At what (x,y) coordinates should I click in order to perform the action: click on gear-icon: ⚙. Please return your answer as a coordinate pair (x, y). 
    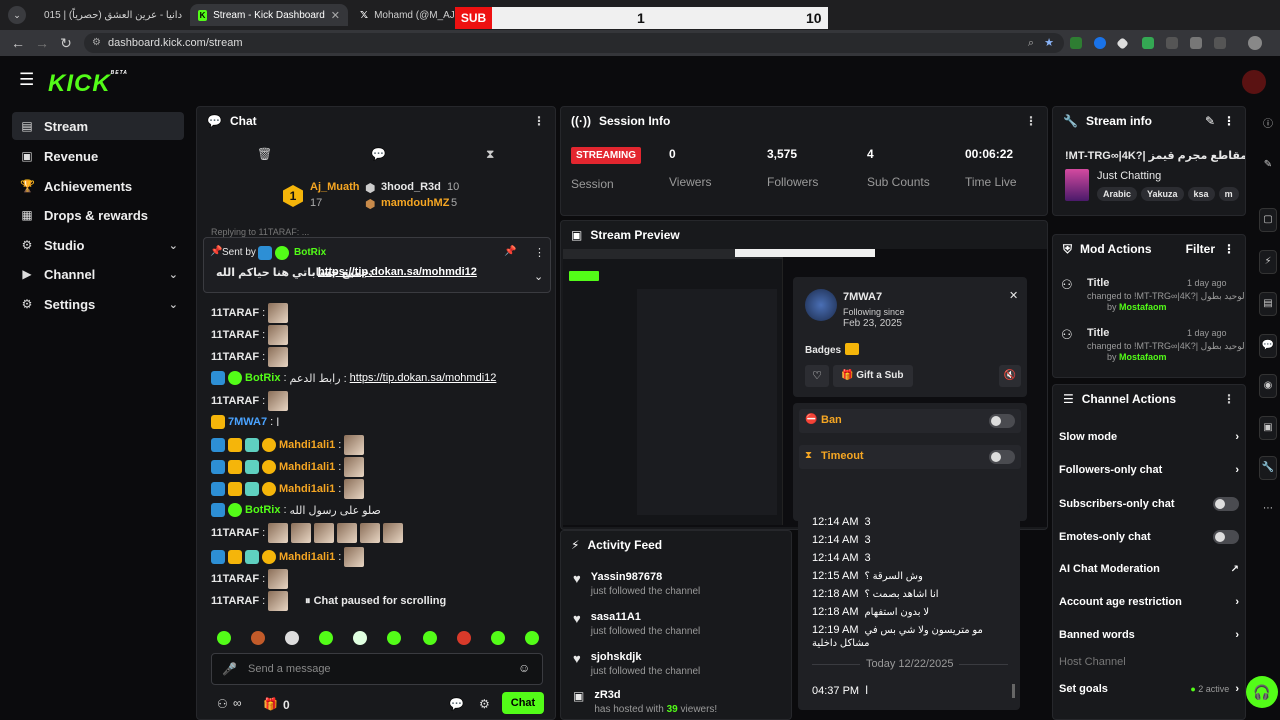
    Looking at the image, I should click on (484, 704).